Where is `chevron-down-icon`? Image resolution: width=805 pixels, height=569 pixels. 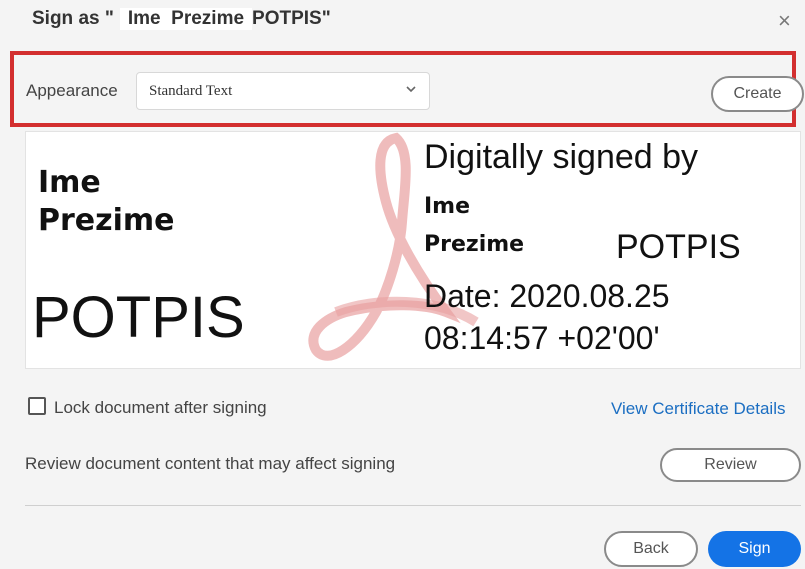
chevron-down-icon is located at coordinates (411, 90).